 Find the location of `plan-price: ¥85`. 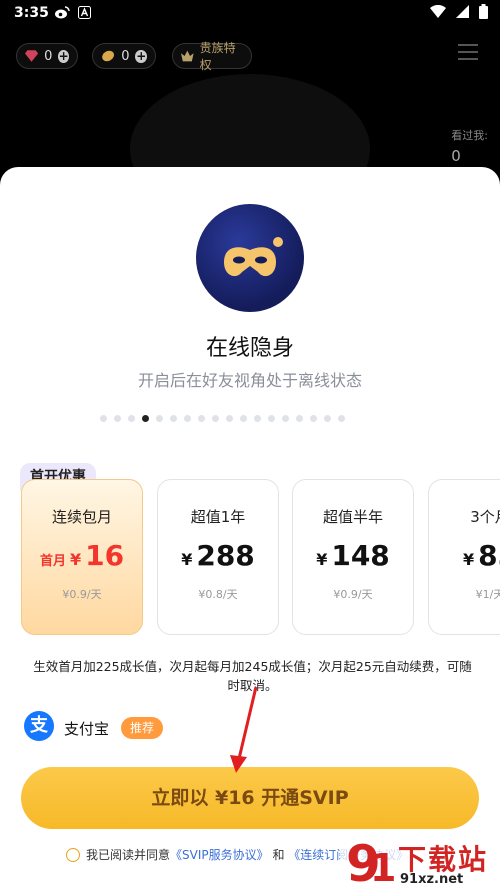

plan-price: ¥85 is located at coordinates (464, 555).